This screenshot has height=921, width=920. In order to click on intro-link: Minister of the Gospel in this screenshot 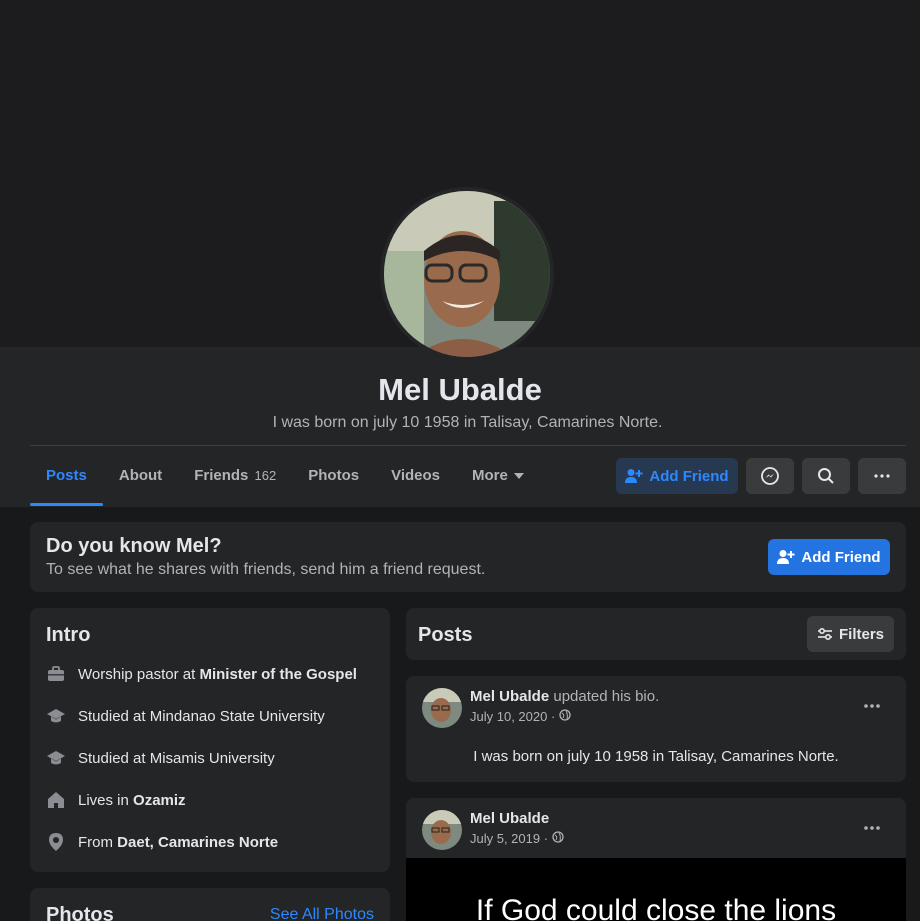, I will do `click(278, 674)`.